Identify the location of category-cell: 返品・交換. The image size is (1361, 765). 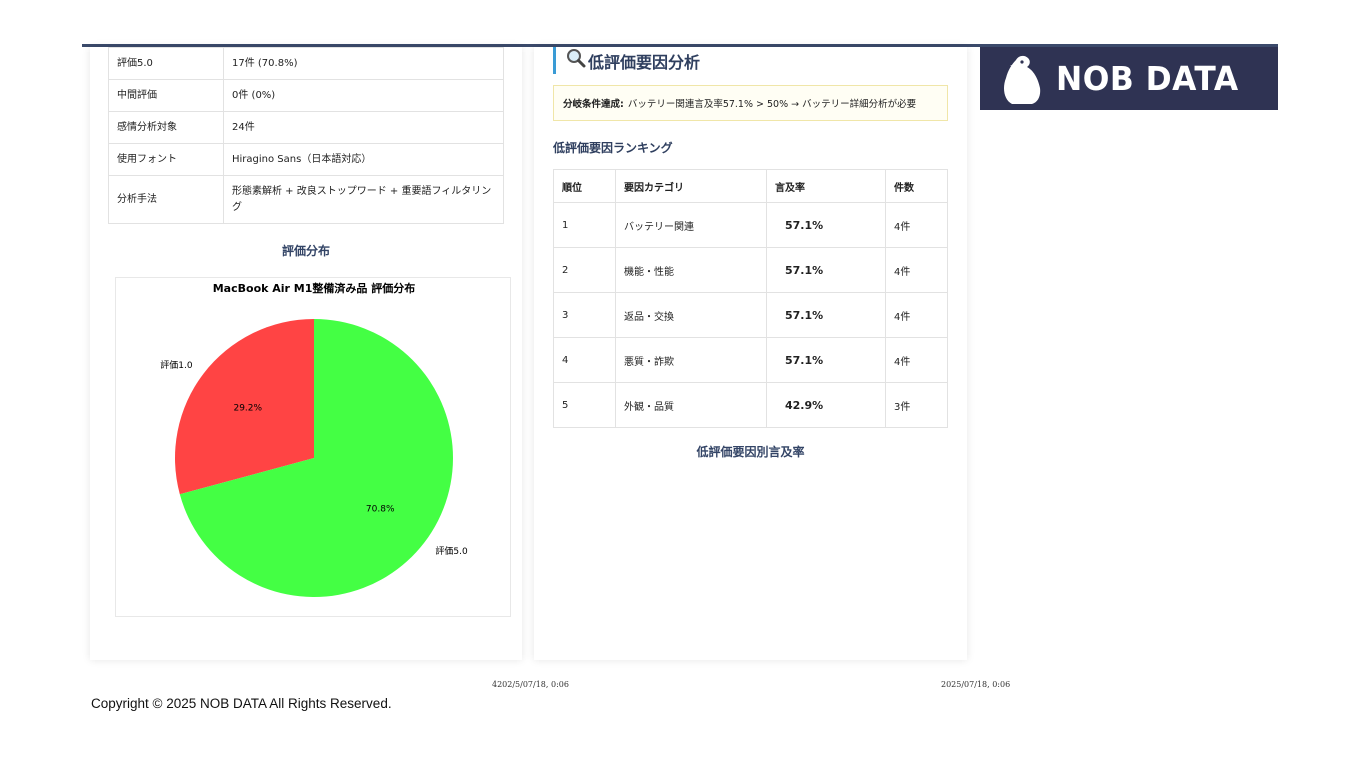
(691, 315).